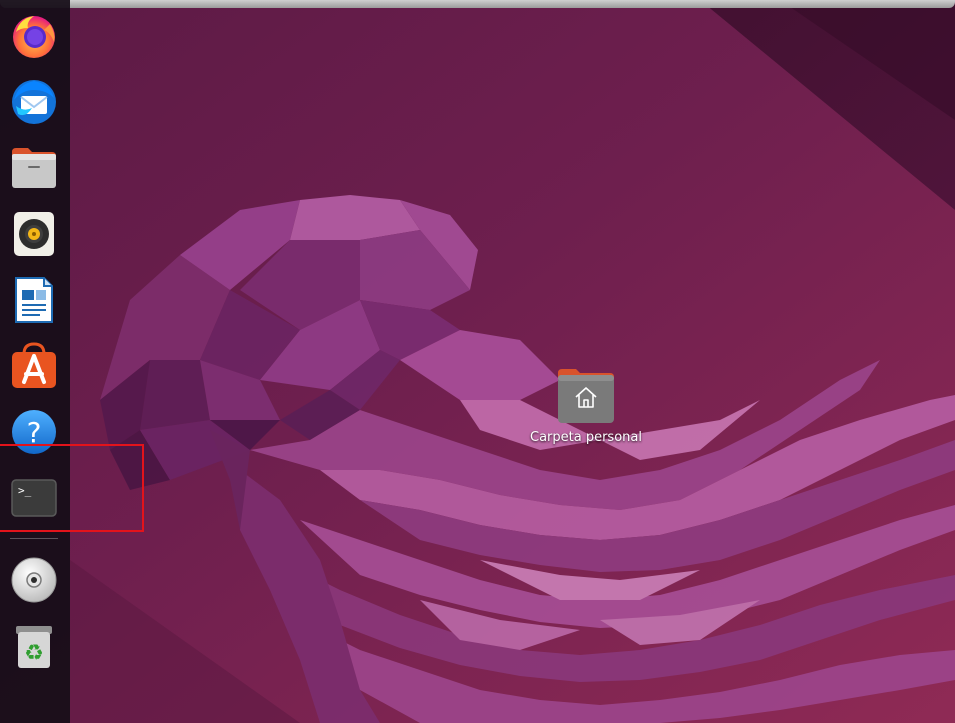 Image resolution: width=955 pixels, height=723 pixels. I want to click on dock-separator, so click(34, 538).